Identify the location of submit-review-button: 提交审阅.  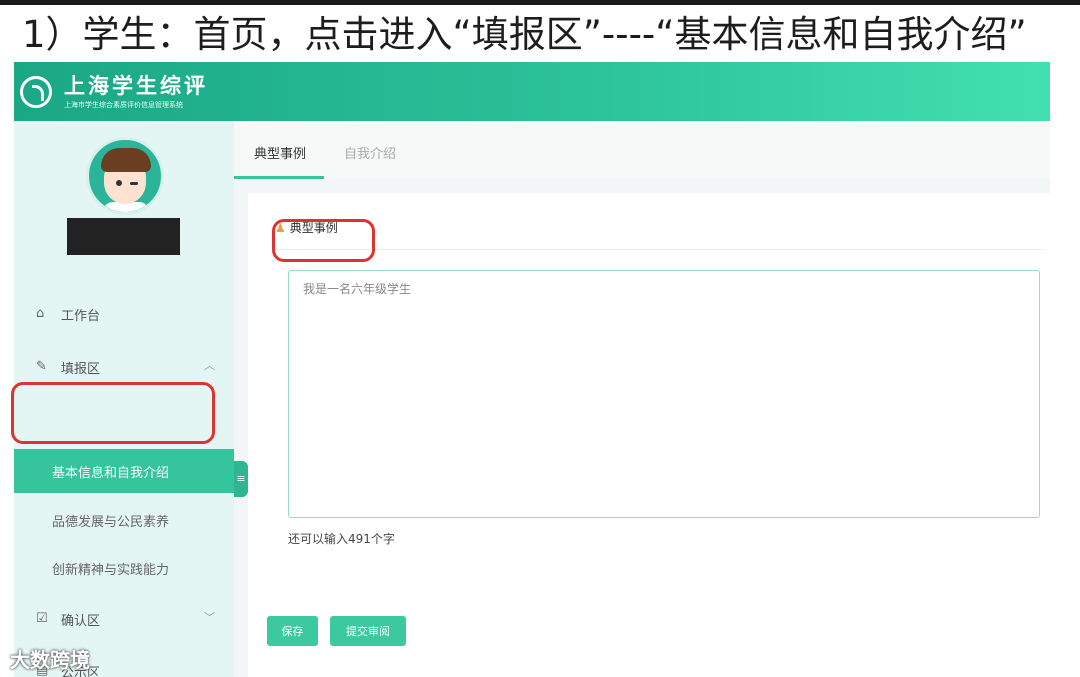
(368, 631).